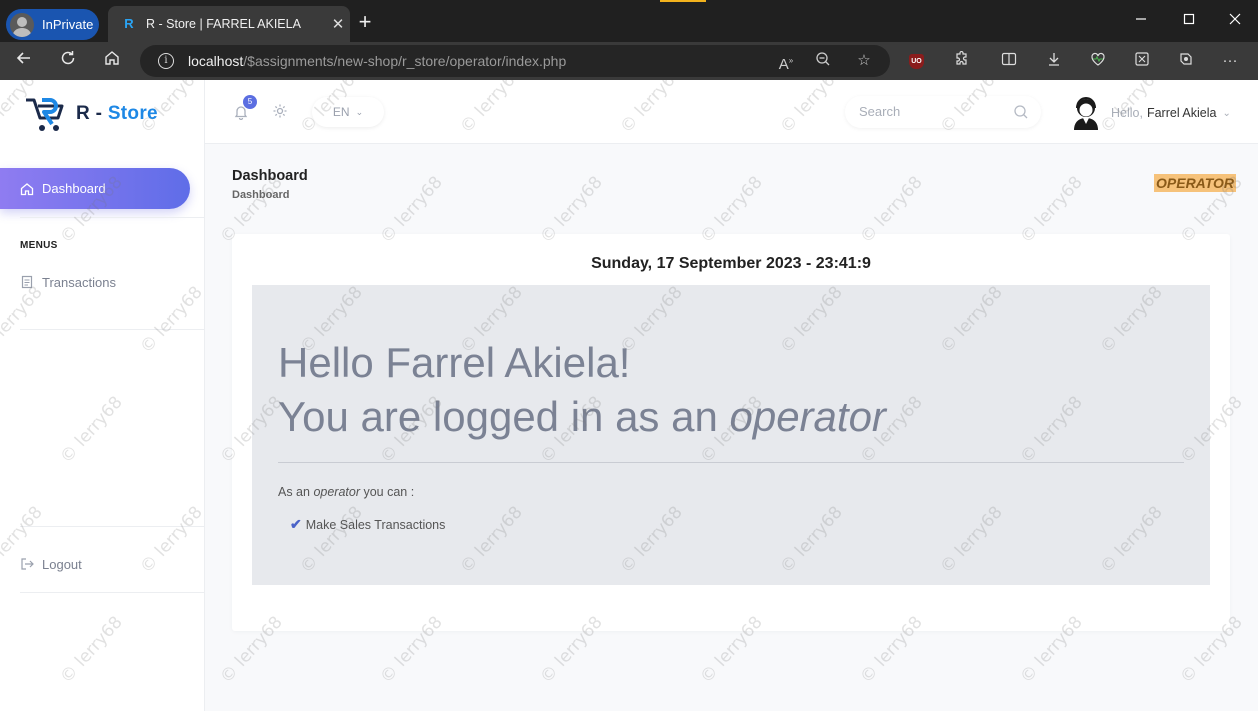 Image resolution: width=1258 pixels, height=711 pixels. Describe the element at coordinates (1054, 61) in the screenshot. I see `downloads-icon` at that location.